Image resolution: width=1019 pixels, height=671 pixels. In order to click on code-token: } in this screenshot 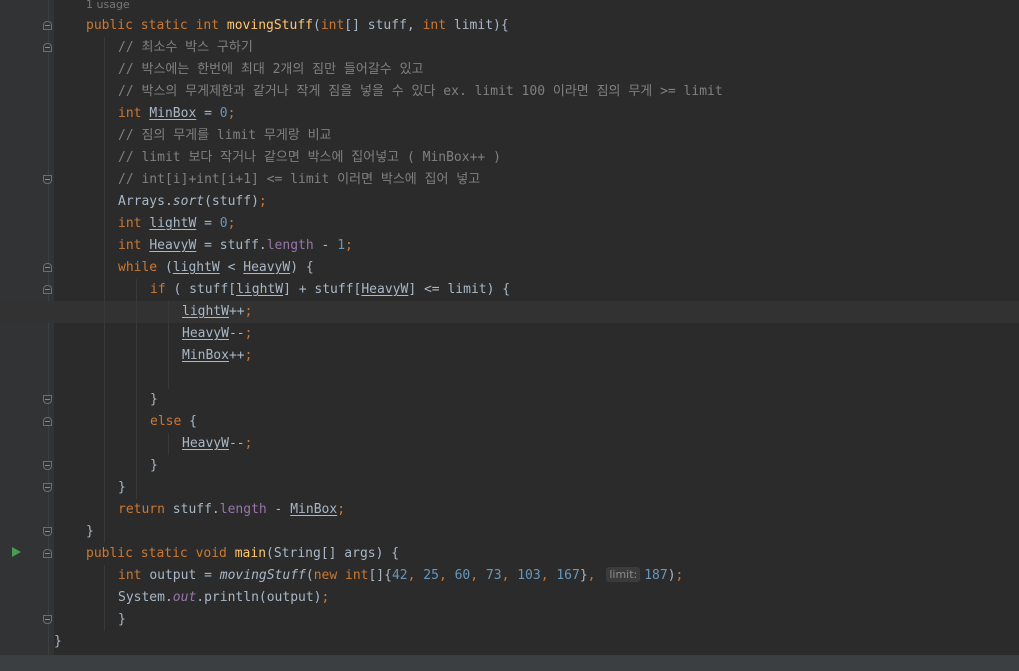, I will do `click(122, 619)`.